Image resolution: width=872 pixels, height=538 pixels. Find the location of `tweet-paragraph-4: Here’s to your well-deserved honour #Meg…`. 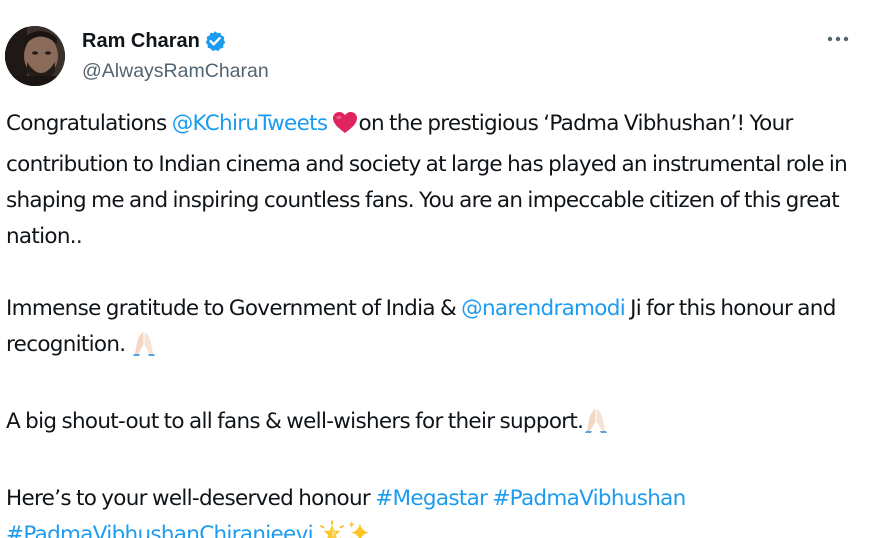

tweet-paragraph-4: Here’s to your well-deserved honour #Meg… is located at coordinates (436, 509).